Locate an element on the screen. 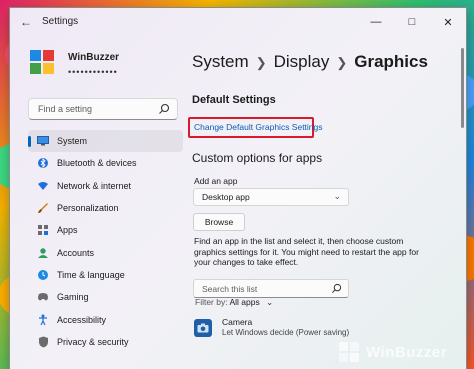 Image resolution: width=474 pixels, height=369 pixels. back-arrow-icon: ← is located at coordinates (26, 22).